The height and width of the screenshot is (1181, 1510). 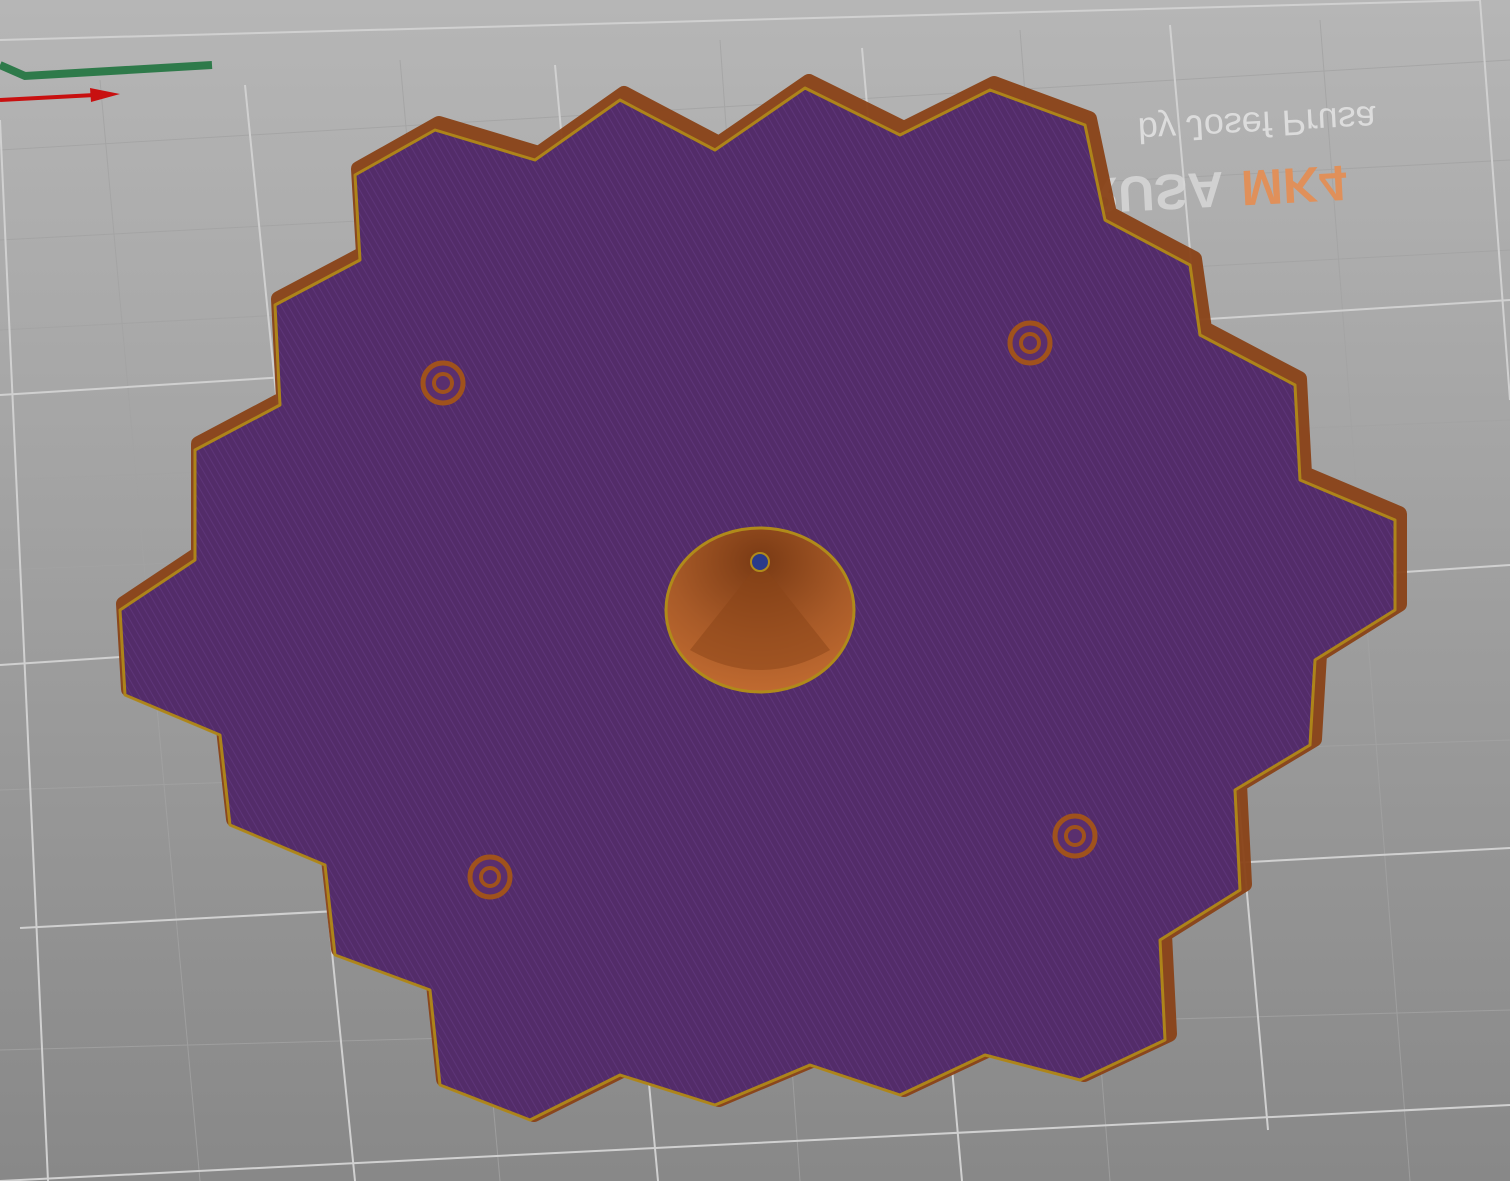 What do you see at coordinates (1294, 185) in the screenshot?
I see `bed-logo-mk4: MK4` at bounding box center [1294, 185].